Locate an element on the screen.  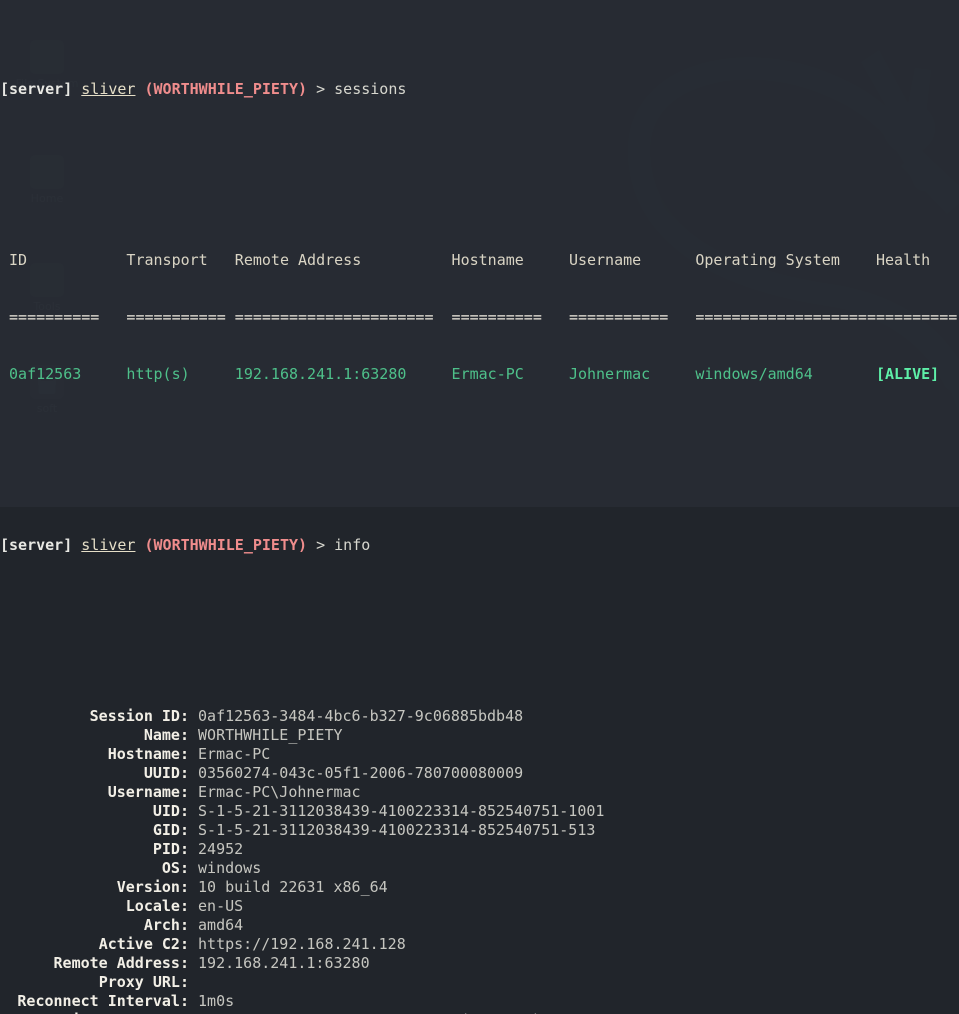
session-info-row: Name: WORTHWHILE_PIETY is located at coordinates (479, 735).